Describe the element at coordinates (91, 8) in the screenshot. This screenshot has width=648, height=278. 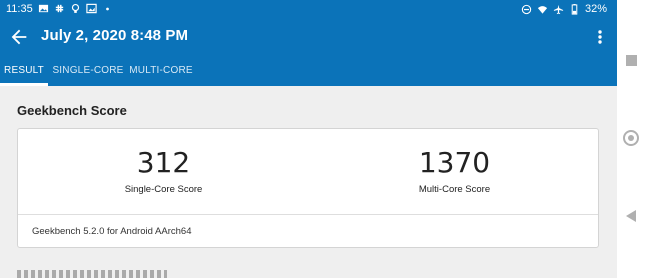
I see `photo-icon` at that location.